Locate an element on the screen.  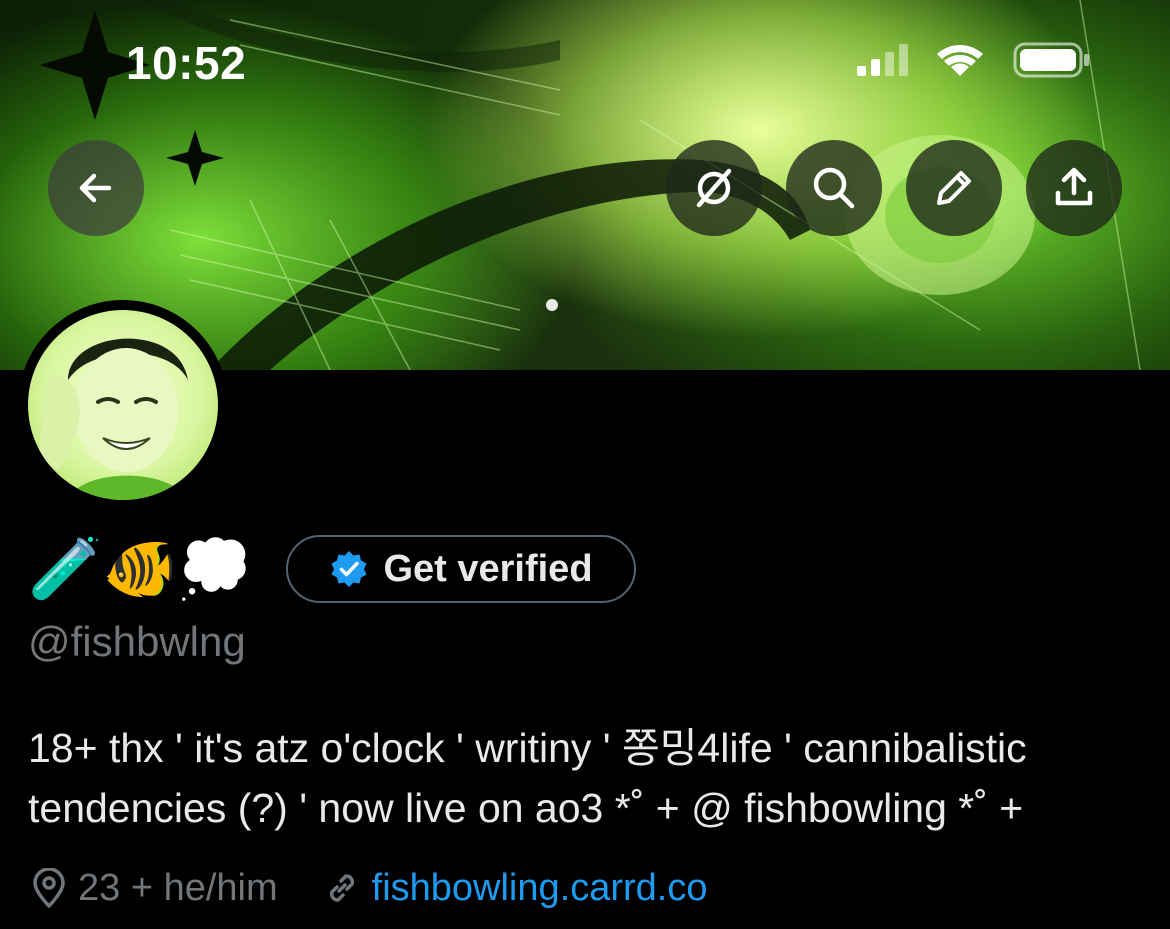
edit-icon is located at coordinates (954, 188).